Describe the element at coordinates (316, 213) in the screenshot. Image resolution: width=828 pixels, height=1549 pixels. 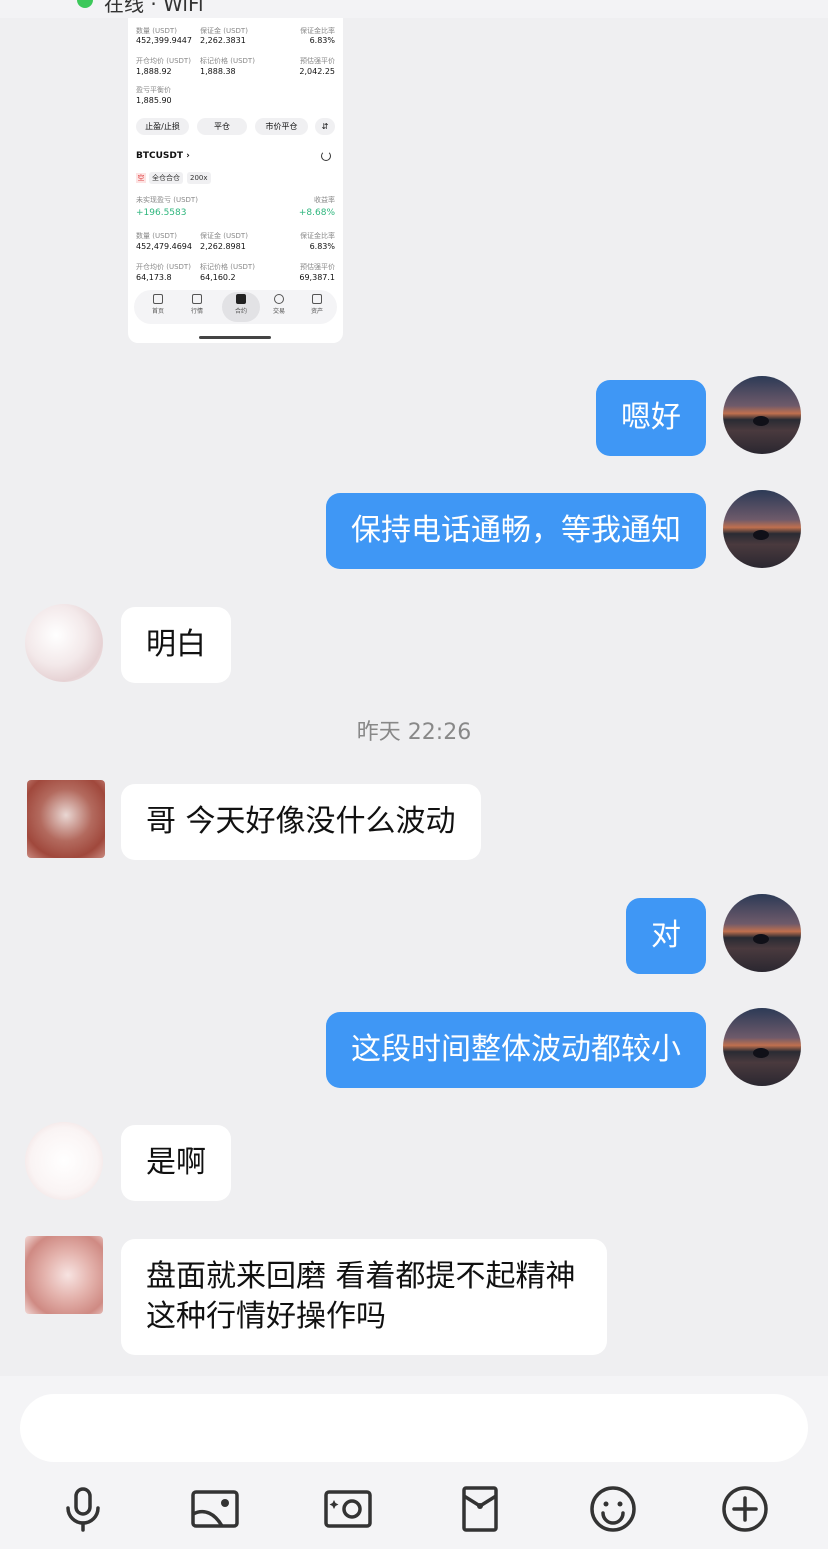
I see `rate-value: +8.68%` at that location.